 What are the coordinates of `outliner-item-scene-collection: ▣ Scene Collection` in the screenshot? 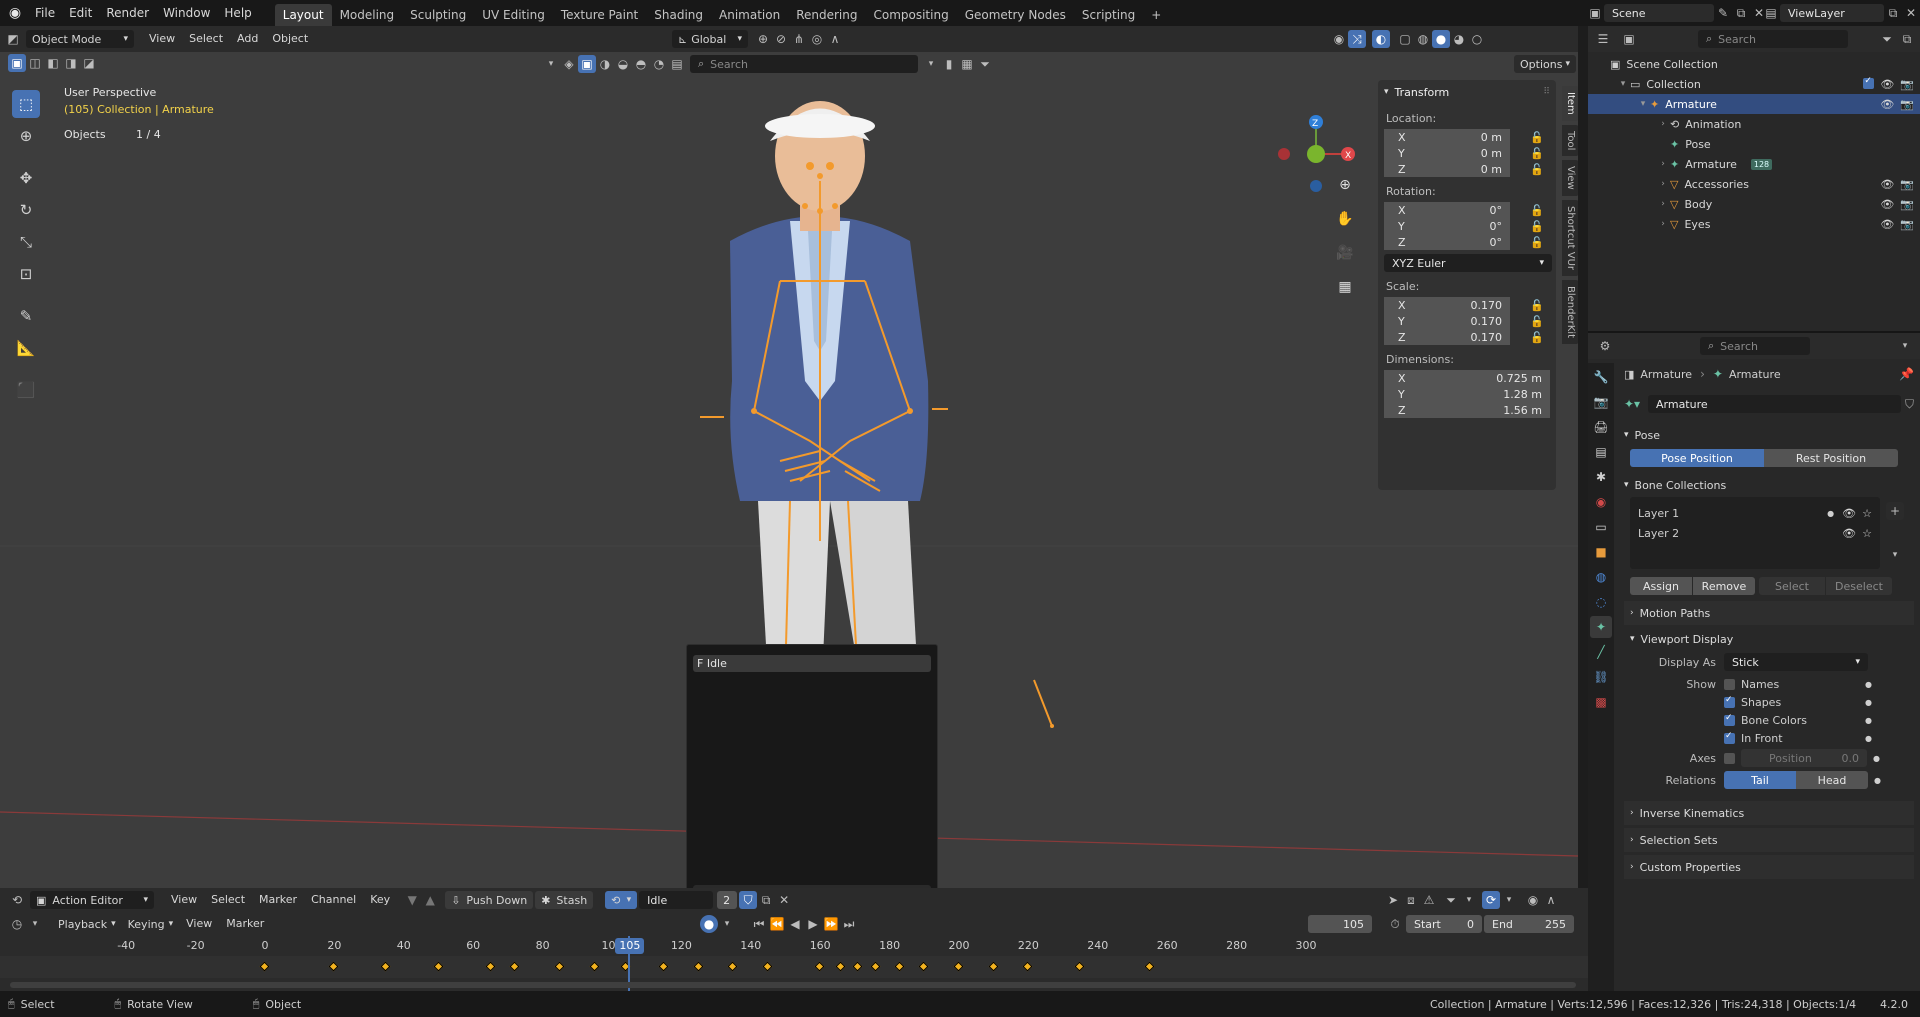 It's located at (1754, 64).